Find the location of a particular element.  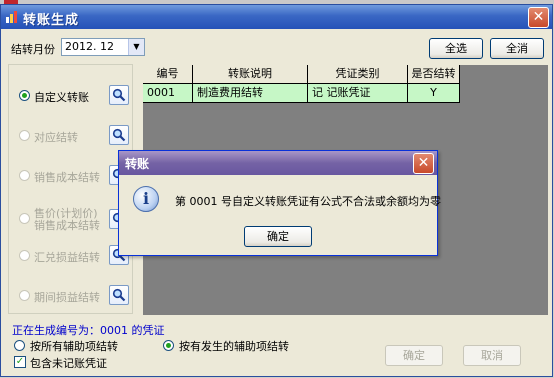

main-window-title: 转账生成 is located at coordinates (51, 20).